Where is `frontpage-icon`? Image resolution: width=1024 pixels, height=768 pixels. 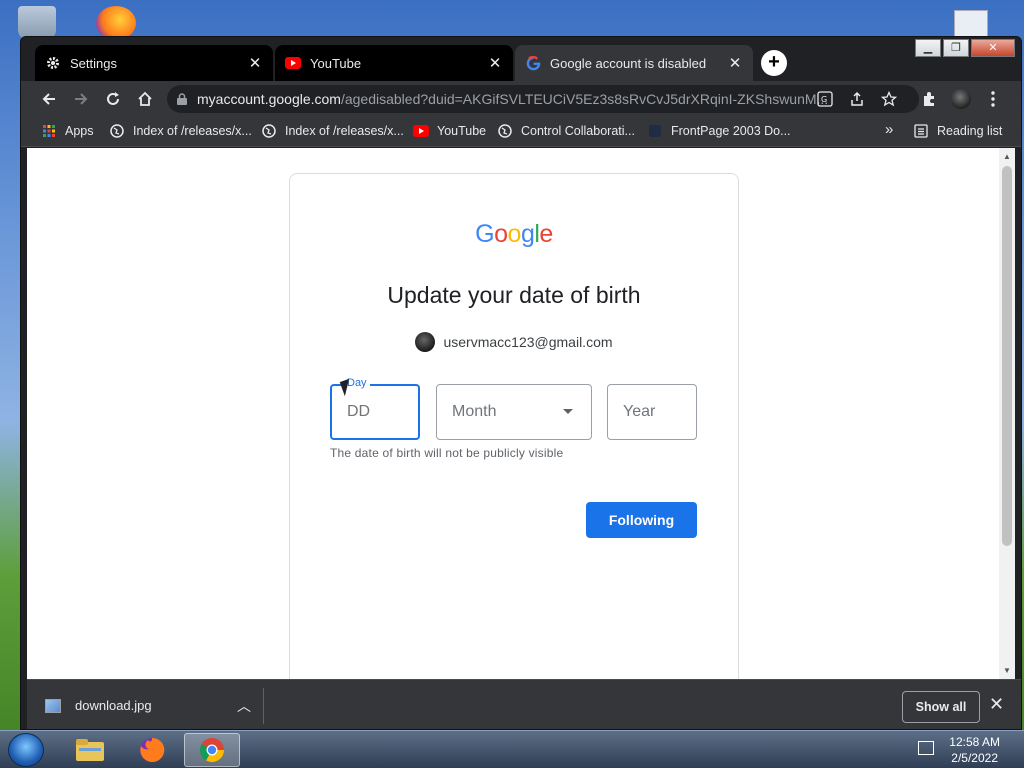
frontpage-icon is located at coordinates (655, 131).